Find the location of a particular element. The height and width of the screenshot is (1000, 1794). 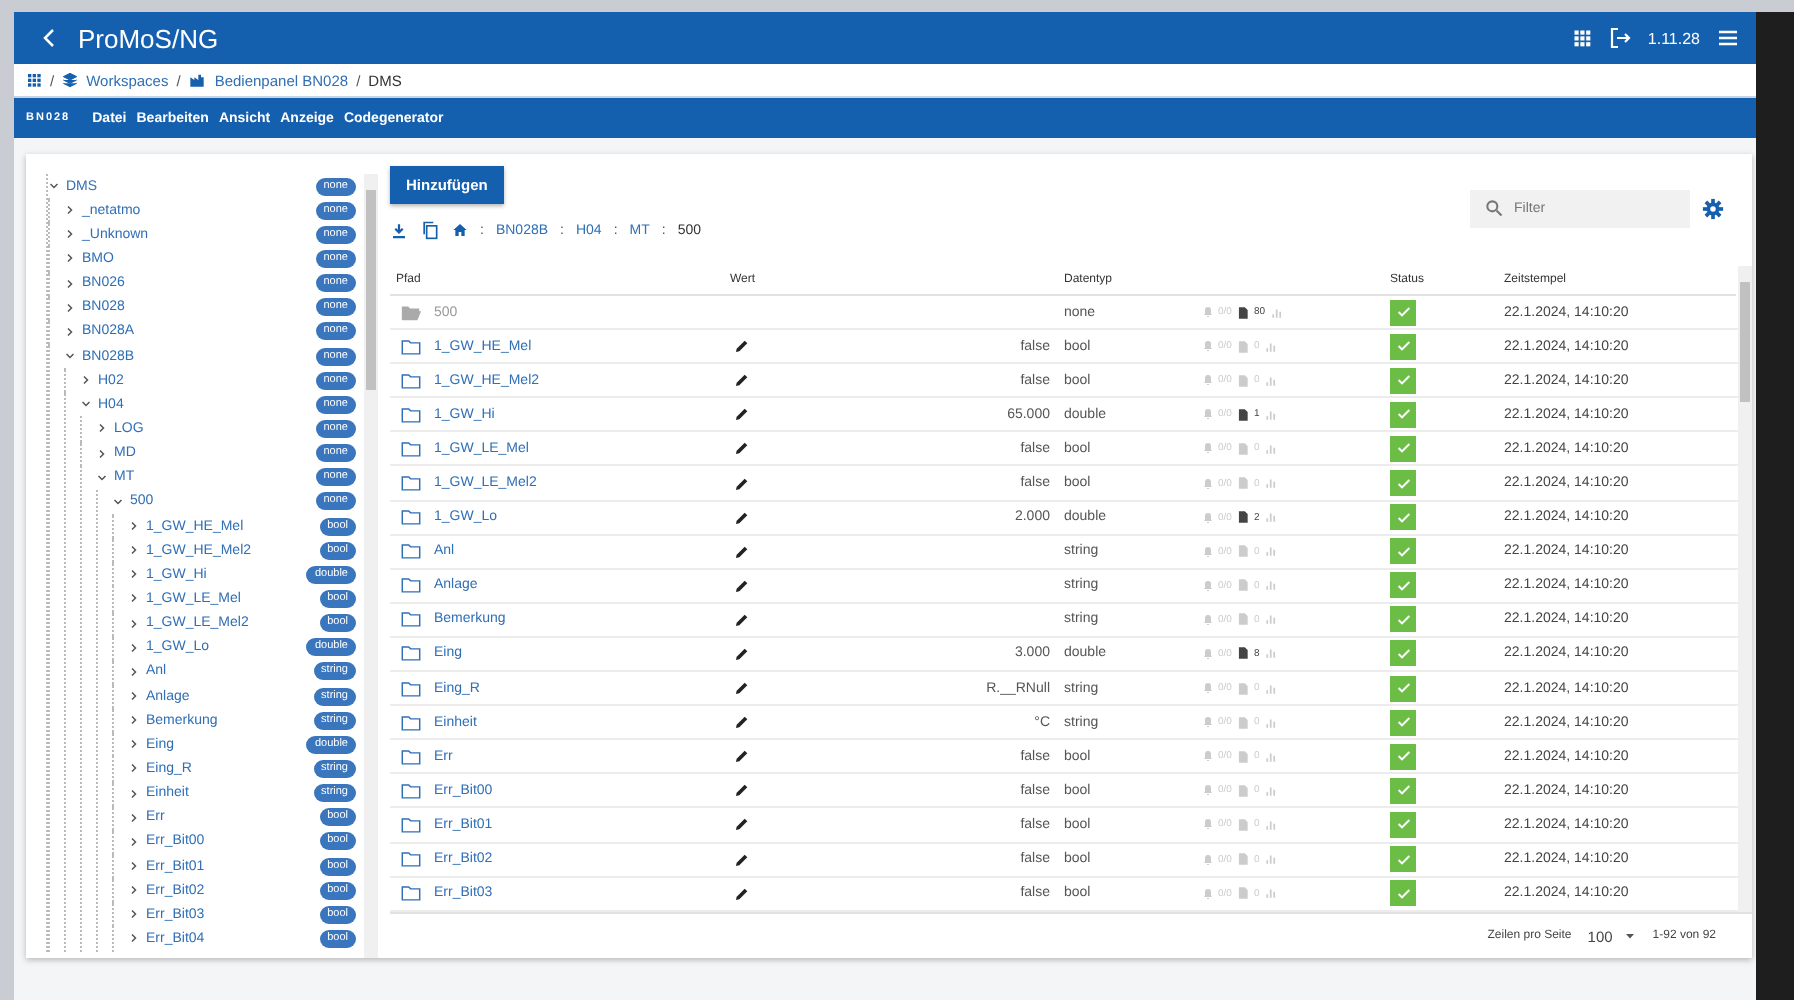

factory-icon is located at coordinates (197, 80).